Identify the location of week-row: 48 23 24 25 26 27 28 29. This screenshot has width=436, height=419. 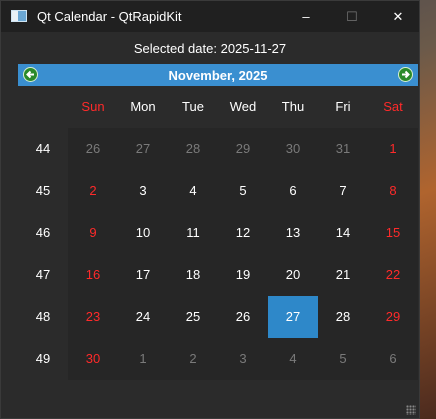
(218, 317).